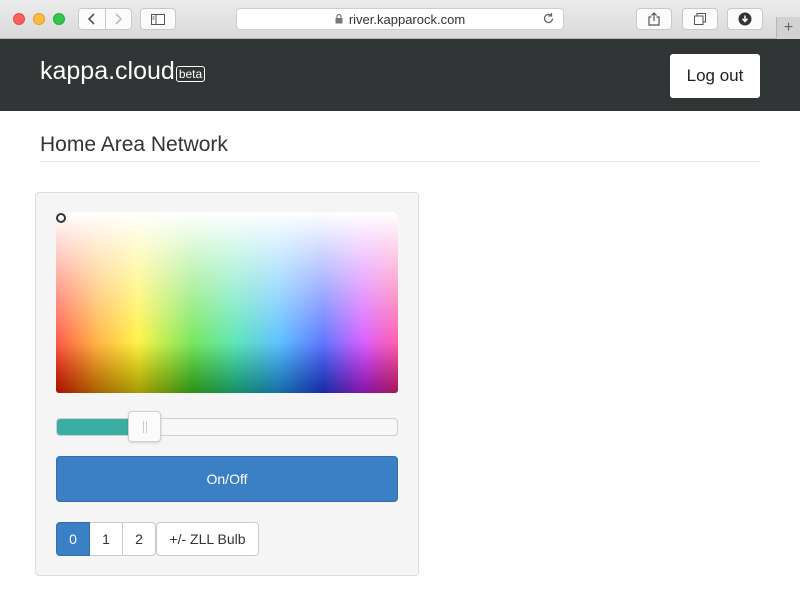 The width and height of the screenshot is (800, 600). I want to click on lock-icon, so click(339, 19).